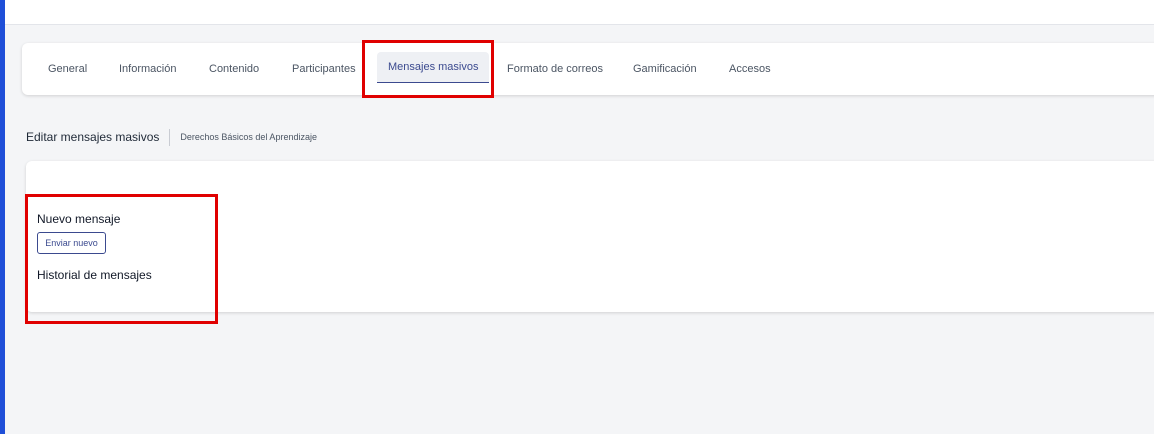 The height and width of the screenshot is (434, 1154). What do you see at coordinates (248, 137) in the screenshot?
I see `course-name: Derechos Básicos del Aprendizaje` at bounding box center [248, 137].